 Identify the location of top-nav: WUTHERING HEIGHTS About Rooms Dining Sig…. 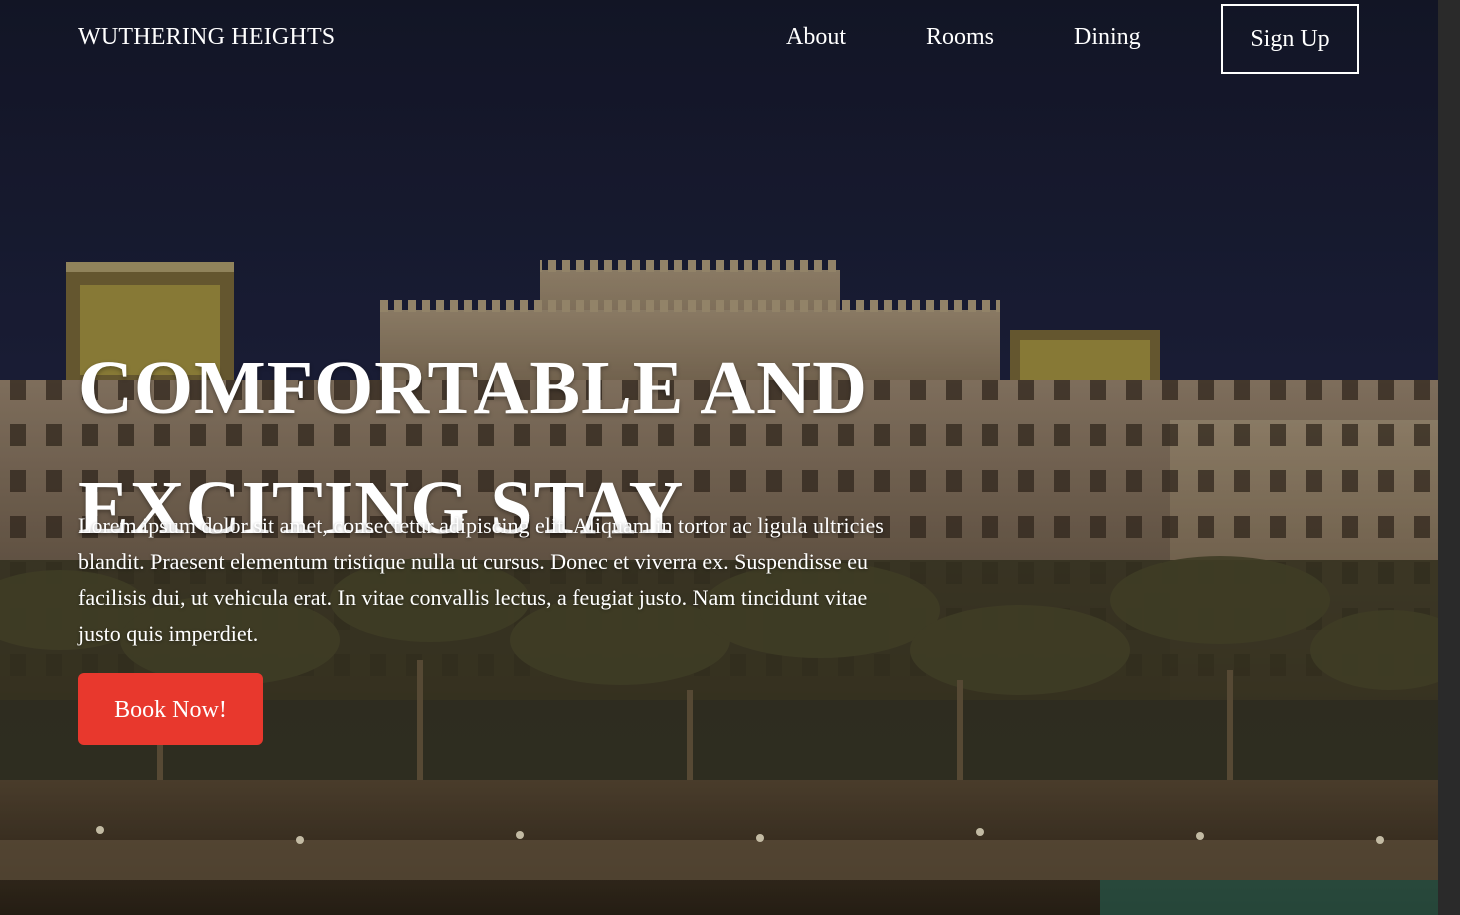
(719, 40).